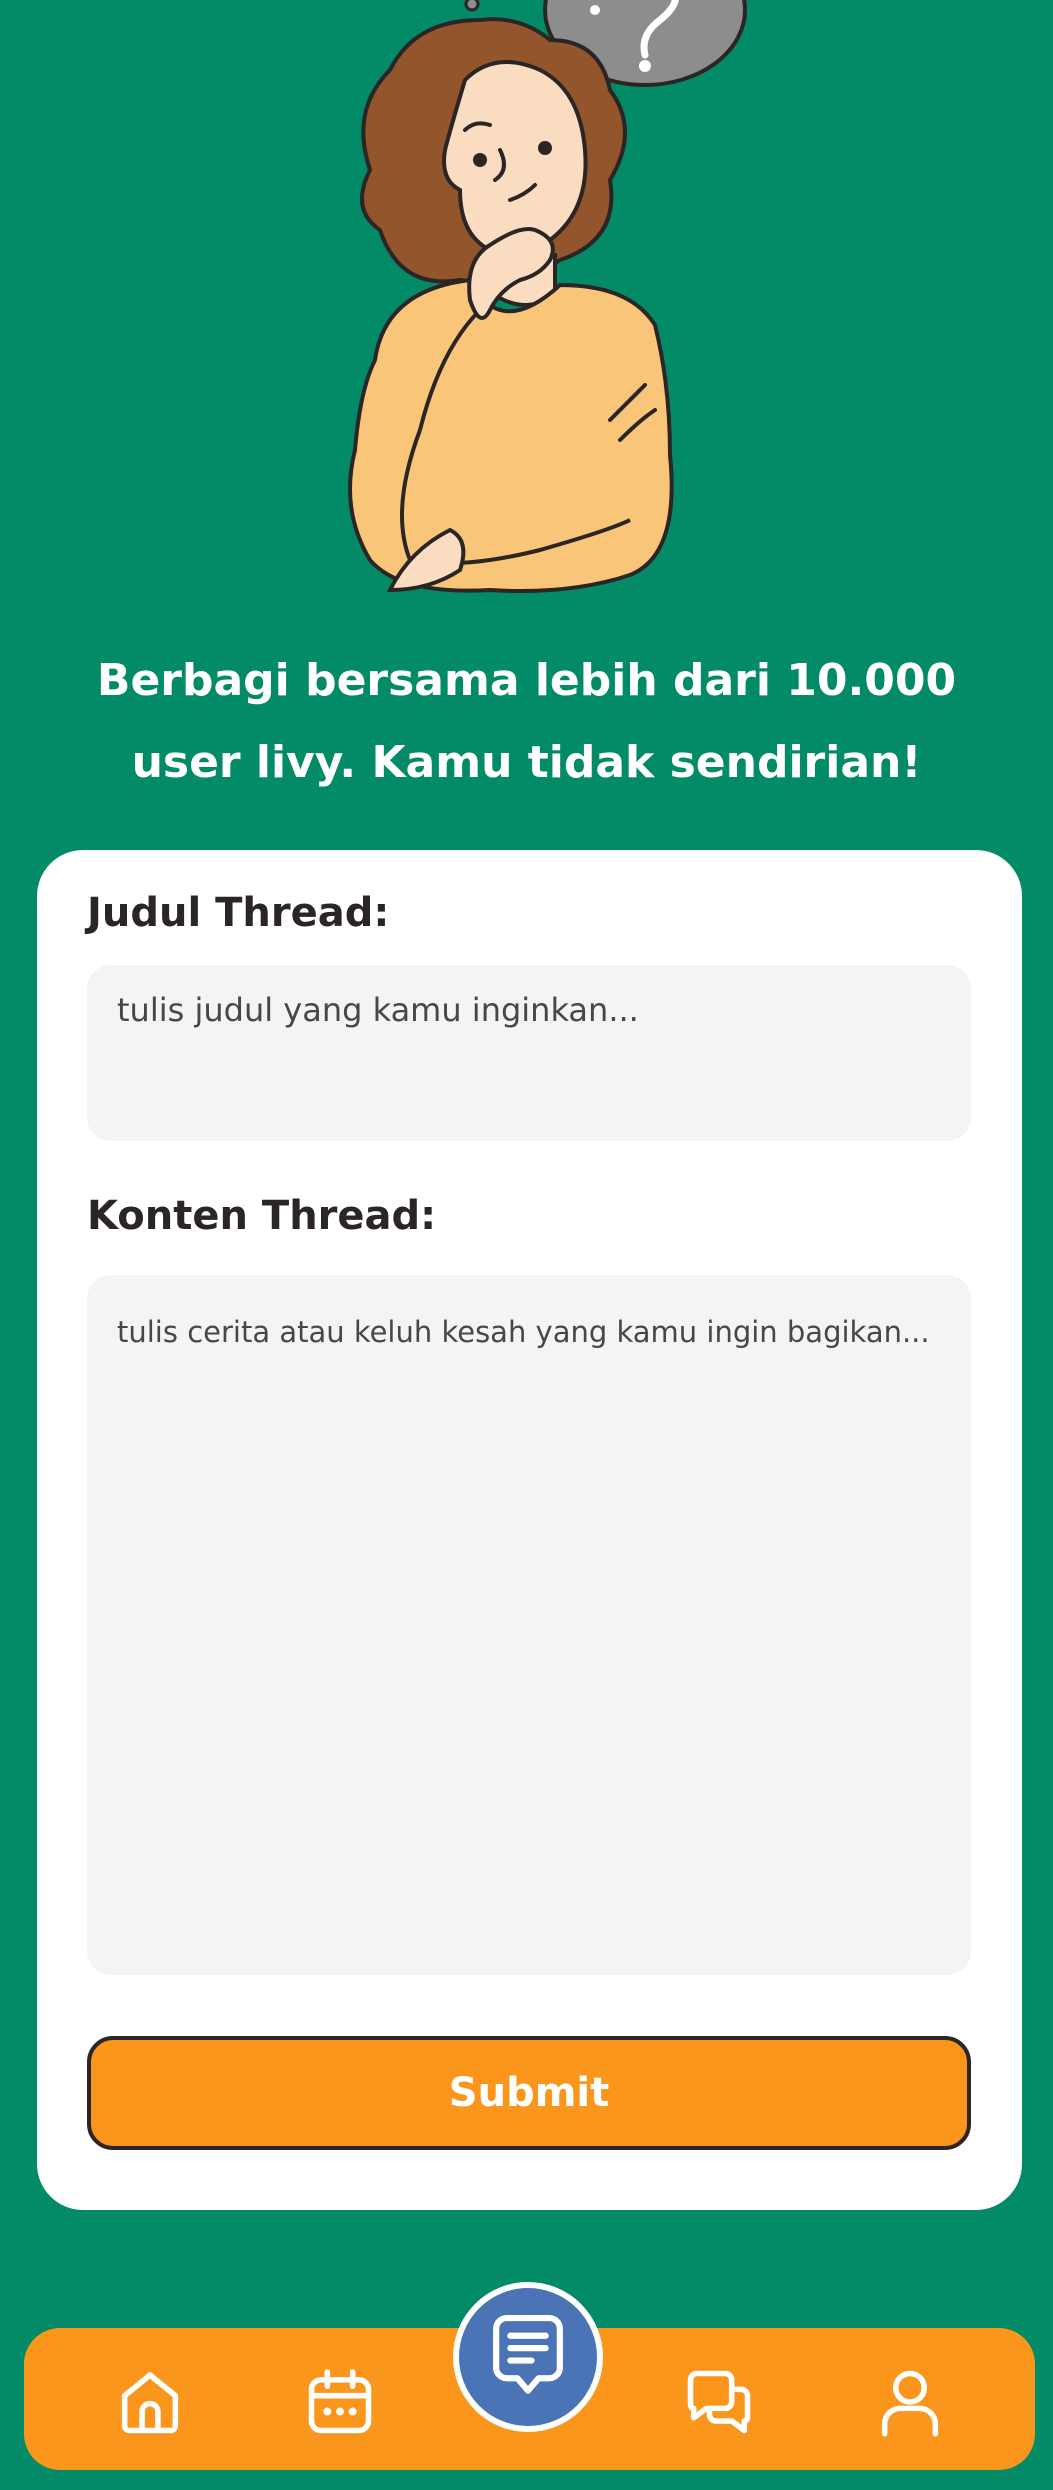  I want to click on home-icon, so click(150, 2403).